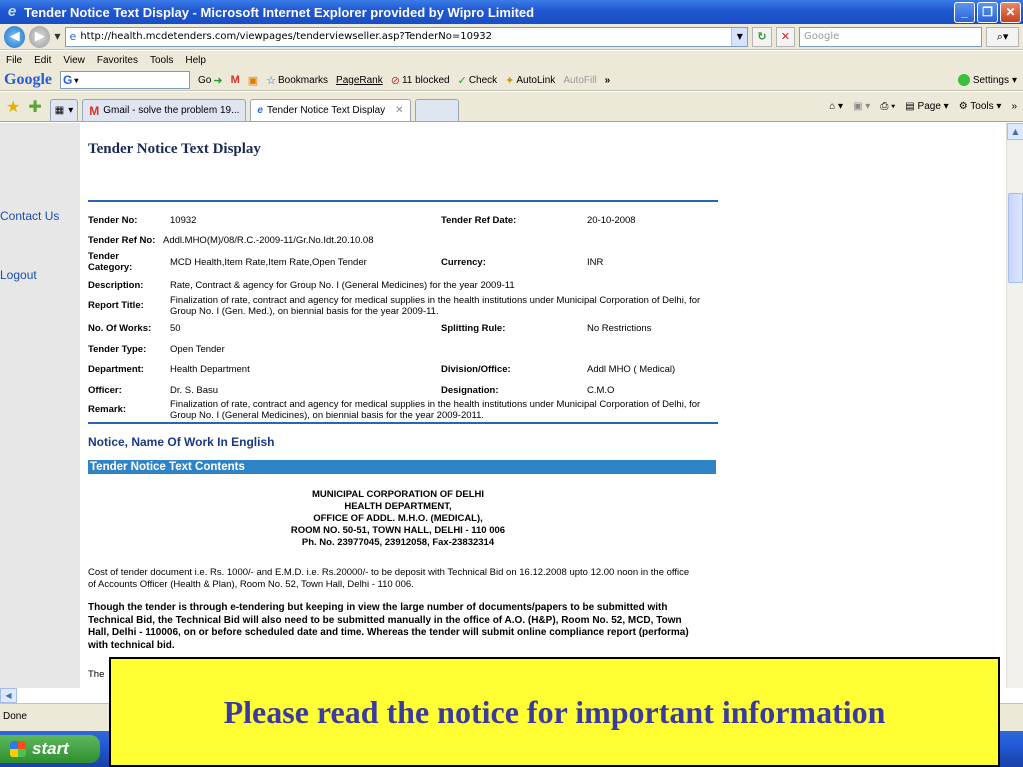  I want to click on print-icon: ⎙ ▾, so click(887, 106).